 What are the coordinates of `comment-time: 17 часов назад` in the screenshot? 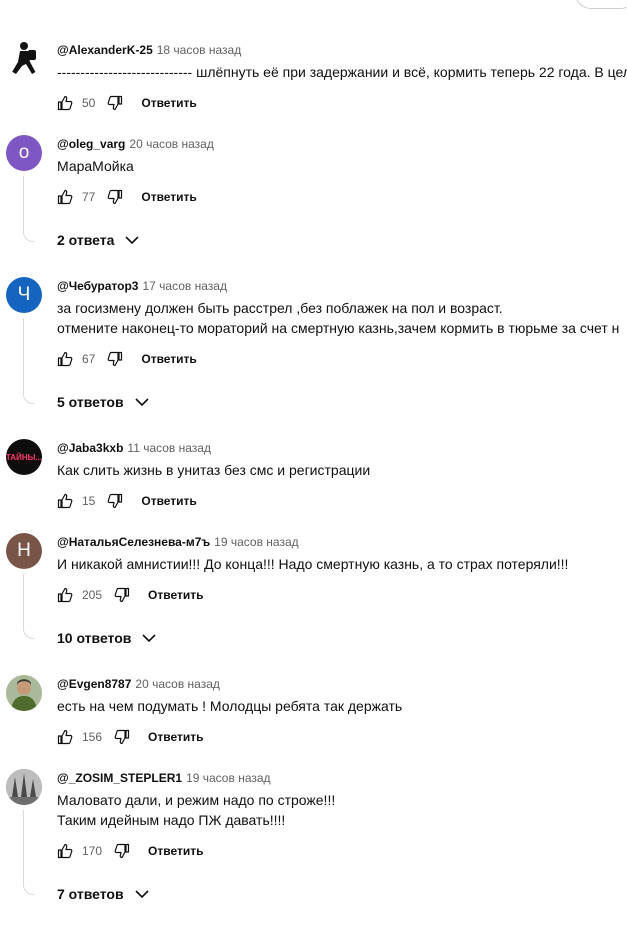 It's located at (184, 286).